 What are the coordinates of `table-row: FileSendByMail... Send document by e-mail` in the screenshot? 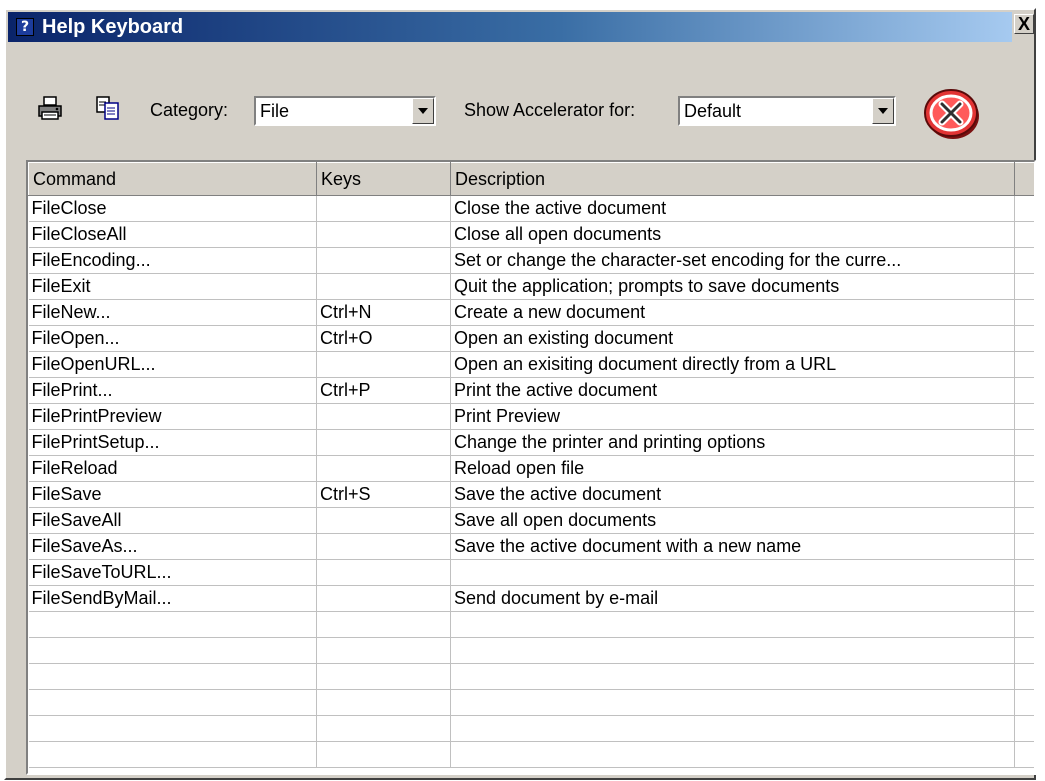 It's located at (531, 598).